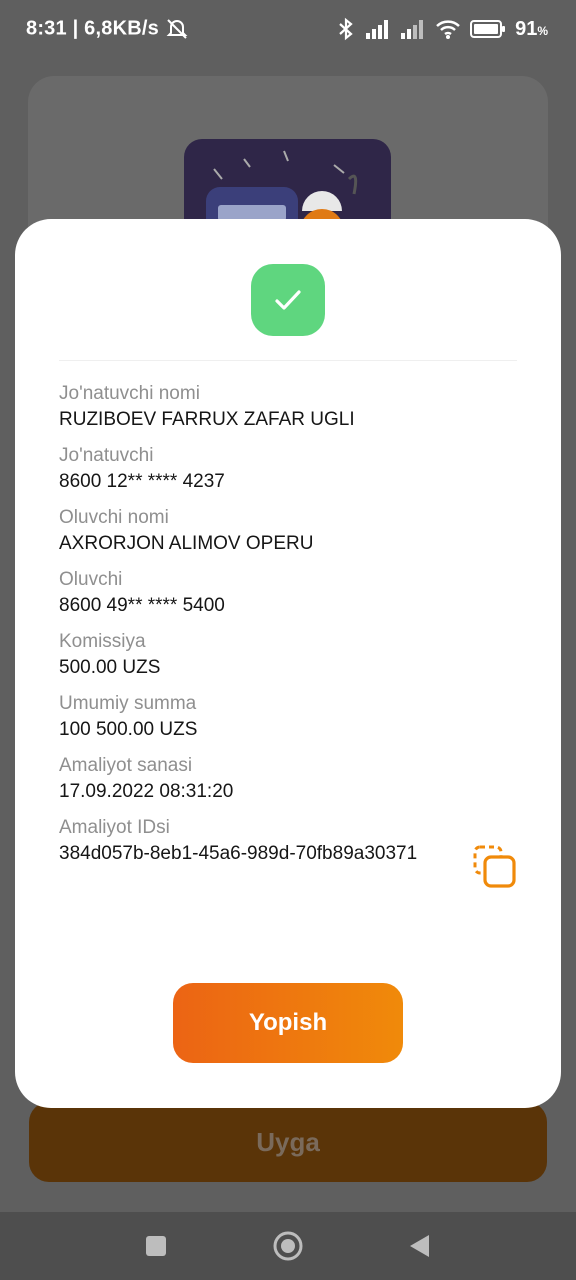  I want to click on field-value: 17.09.2022 08:31:20, so click(146, 791).